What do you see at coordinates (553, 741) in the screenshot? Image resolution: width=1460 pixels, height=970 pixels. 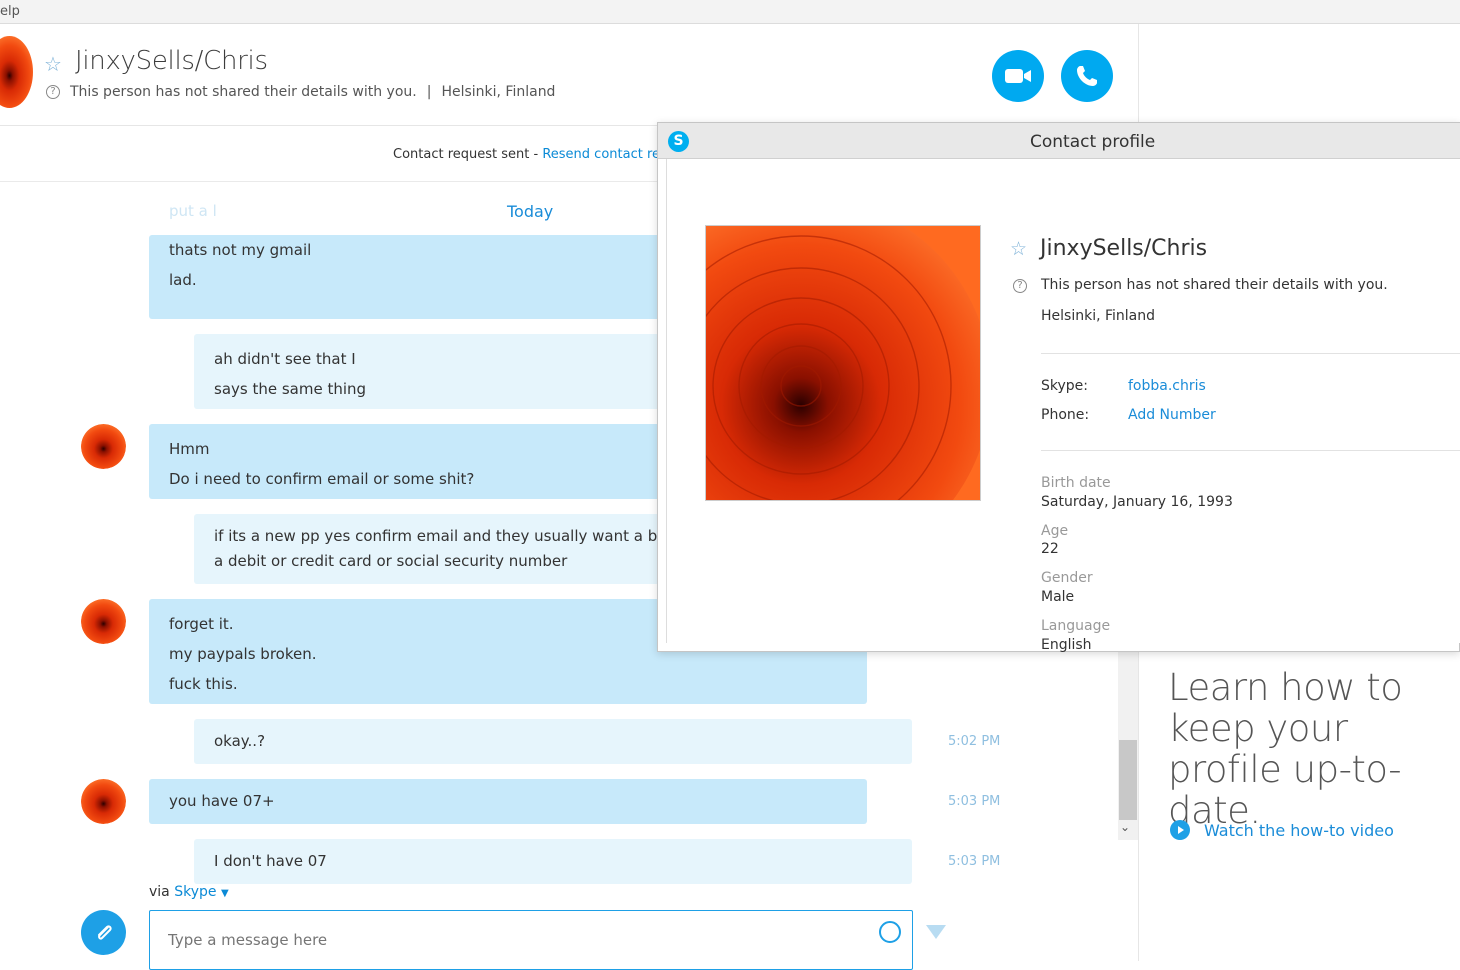 I see `message-bubble: okay..?` at bounding box center [553, 741].